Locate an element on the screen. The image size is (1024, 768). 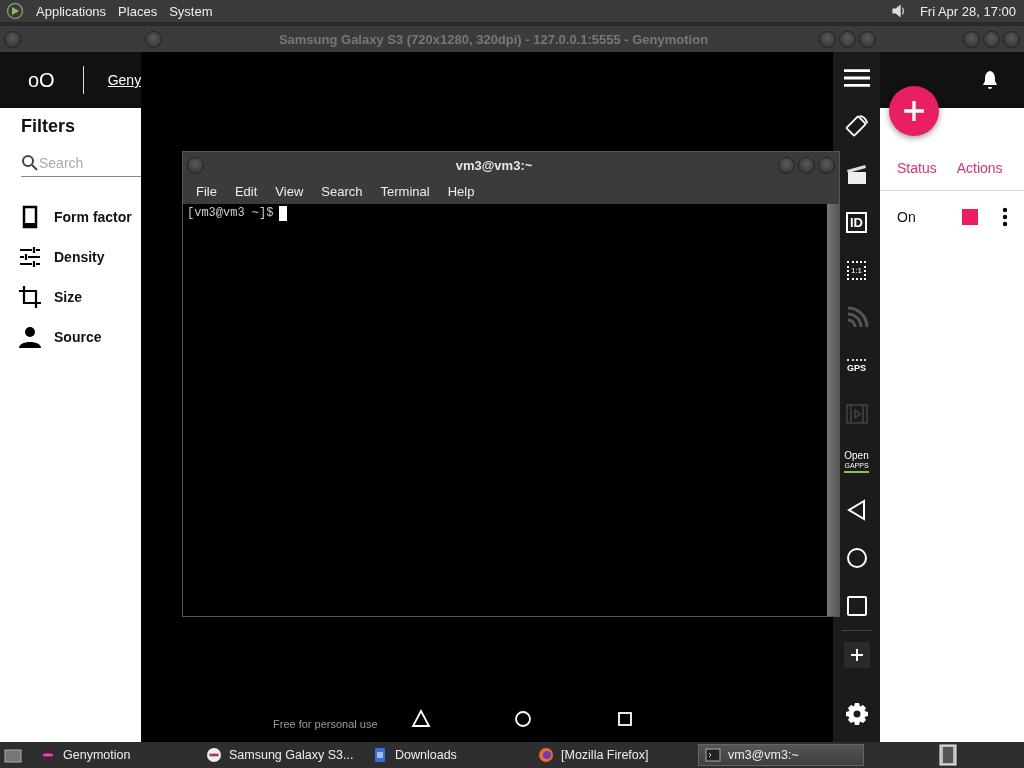
menu-item: Help is located at coordinates (461, 191).